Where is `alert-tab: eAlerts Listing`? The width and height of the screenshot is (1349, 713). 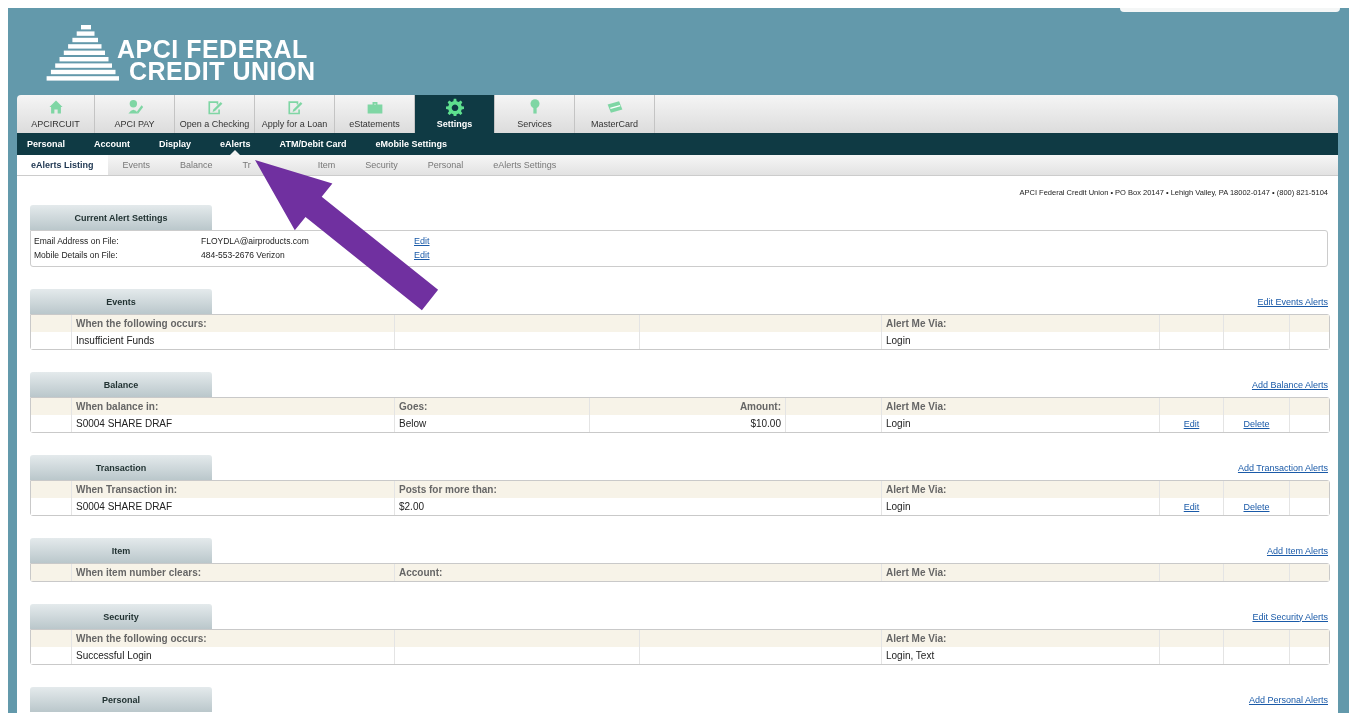
alert-tab: eAlerts Listing is located at coordinates (62, 165).